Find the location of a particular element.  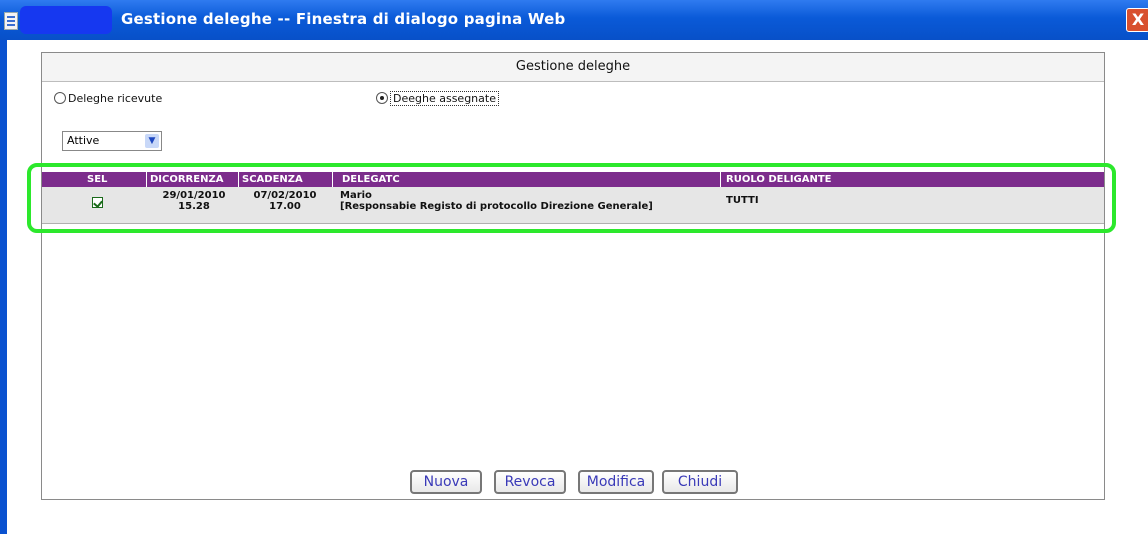

dialog-header: Gestione deleghe is located at coordinates (573, 67).